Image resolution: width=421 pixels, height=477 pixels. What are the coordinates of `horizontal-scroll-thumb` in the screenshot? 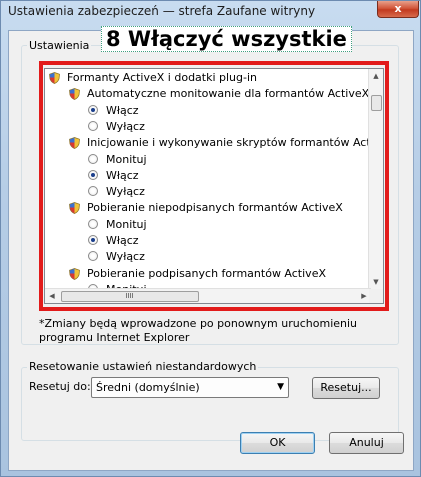 It's located at (130, 296).